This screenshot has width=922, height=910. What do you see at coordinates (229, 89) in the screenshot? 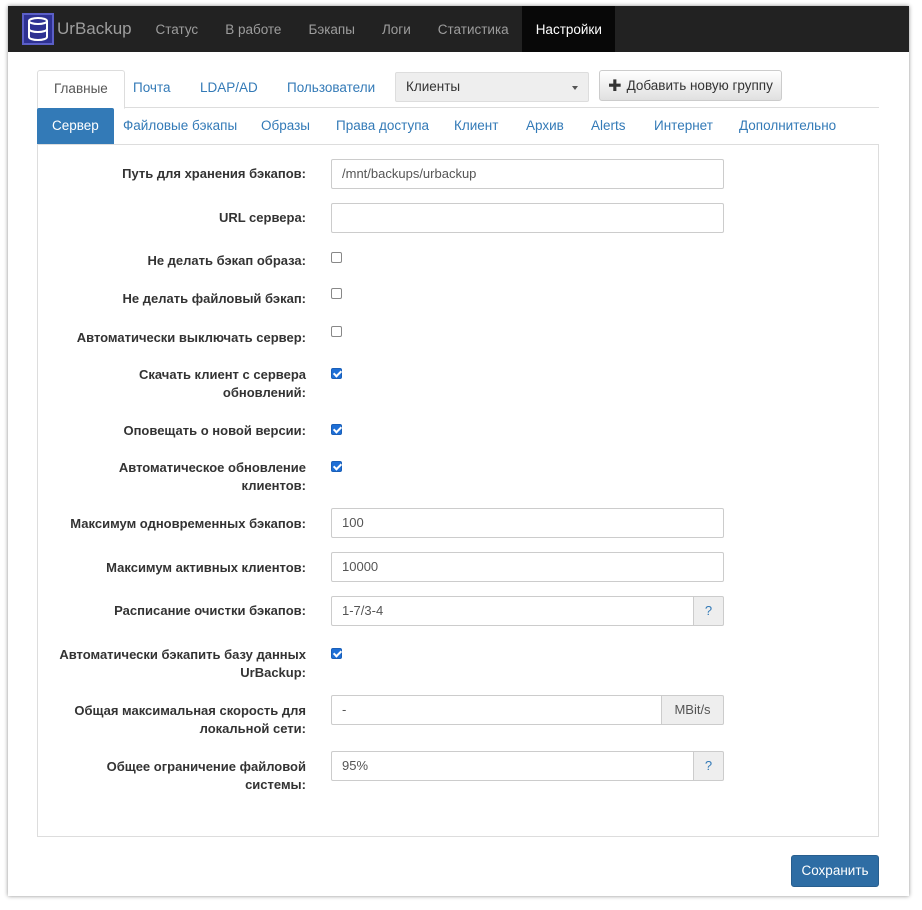
I see `tab-ldap: LDAP/AD` at bounding box center [229, 89].